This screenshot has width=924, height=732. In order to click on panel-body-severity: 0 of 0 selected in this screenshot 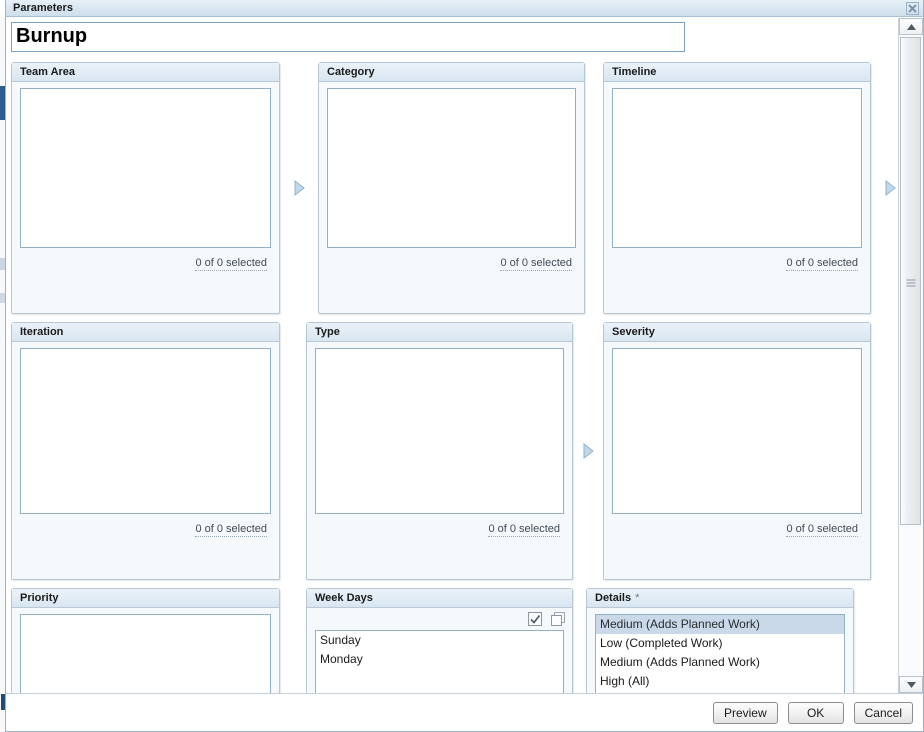, I will do `click(737, 439)`.